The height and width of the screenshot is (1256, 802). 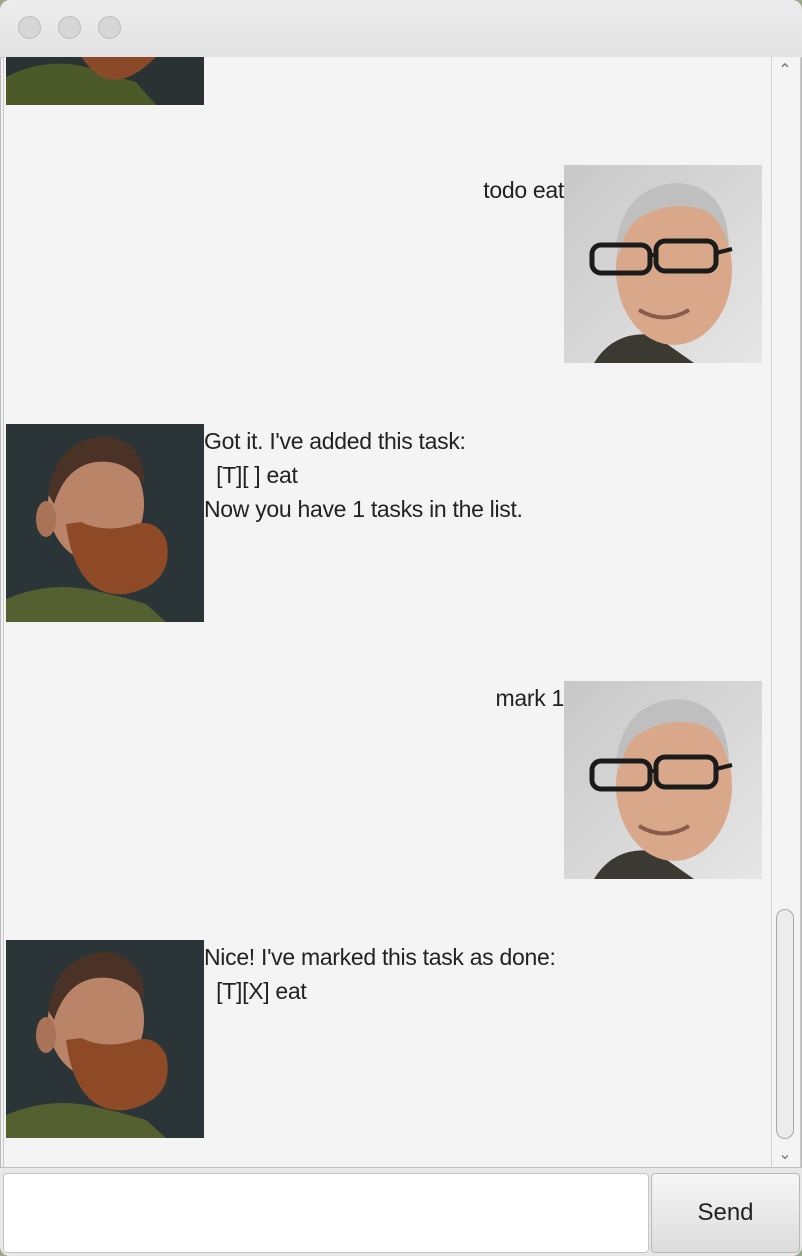 I want to click on scrollbar-thumb, so click(x=785, y=1024).